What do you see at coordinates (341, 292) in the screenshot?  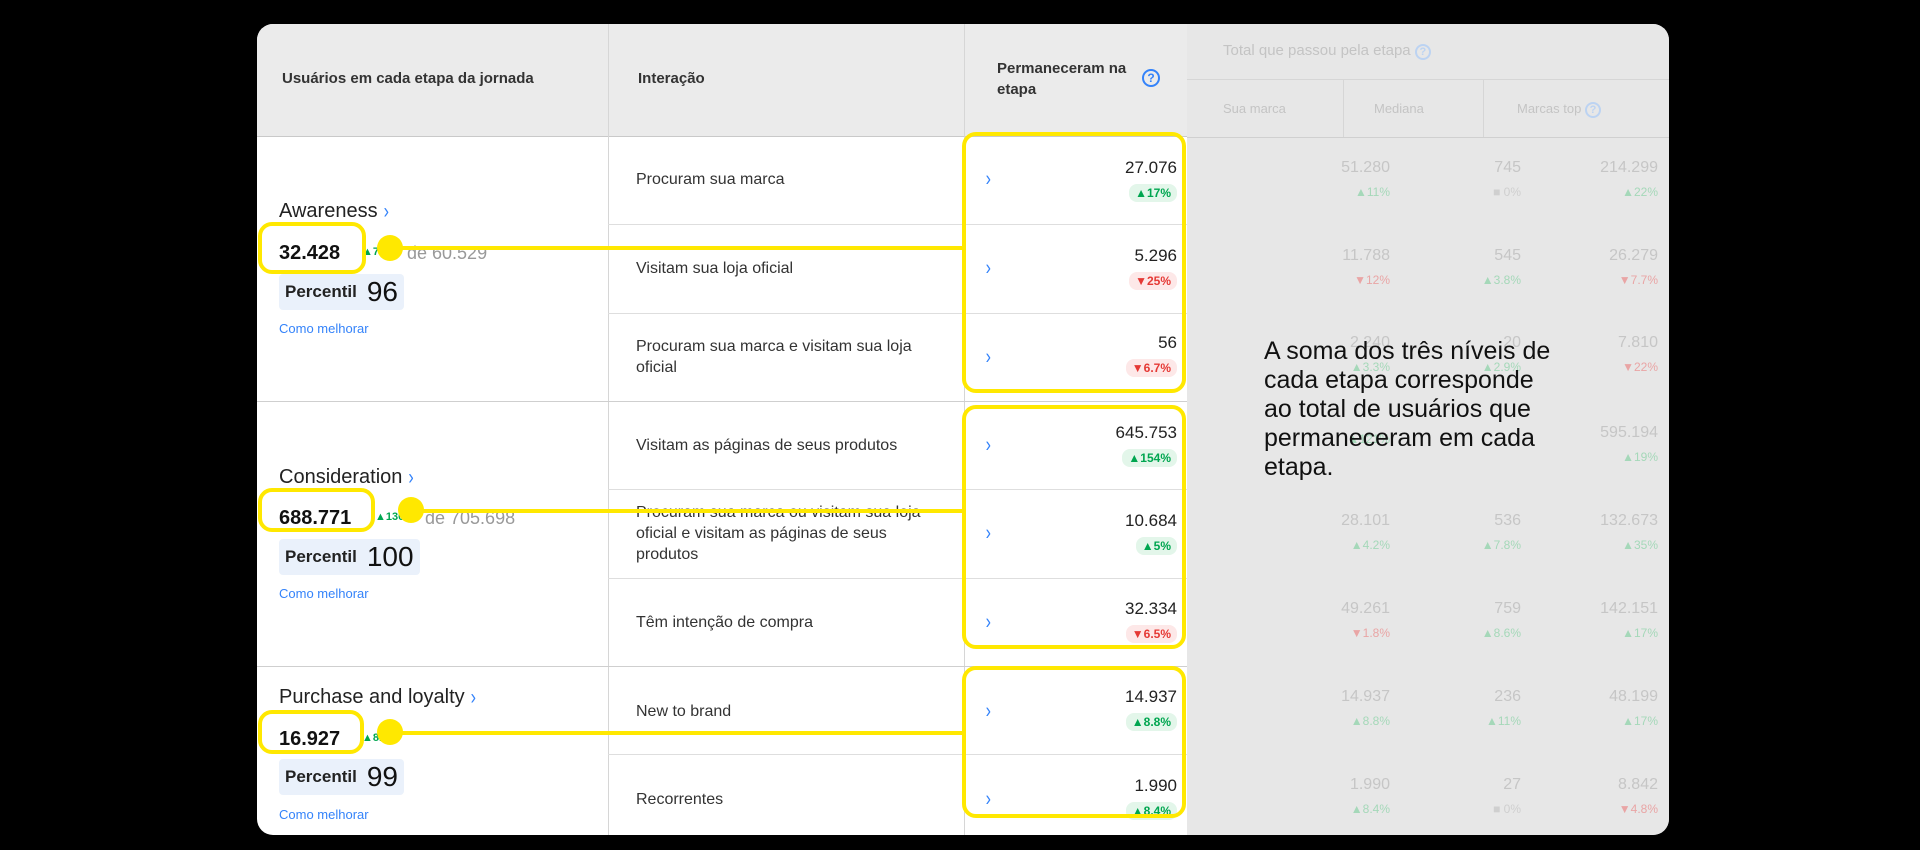 I see `percentil-box: Percentil 96` at bounding box center [341, 292].